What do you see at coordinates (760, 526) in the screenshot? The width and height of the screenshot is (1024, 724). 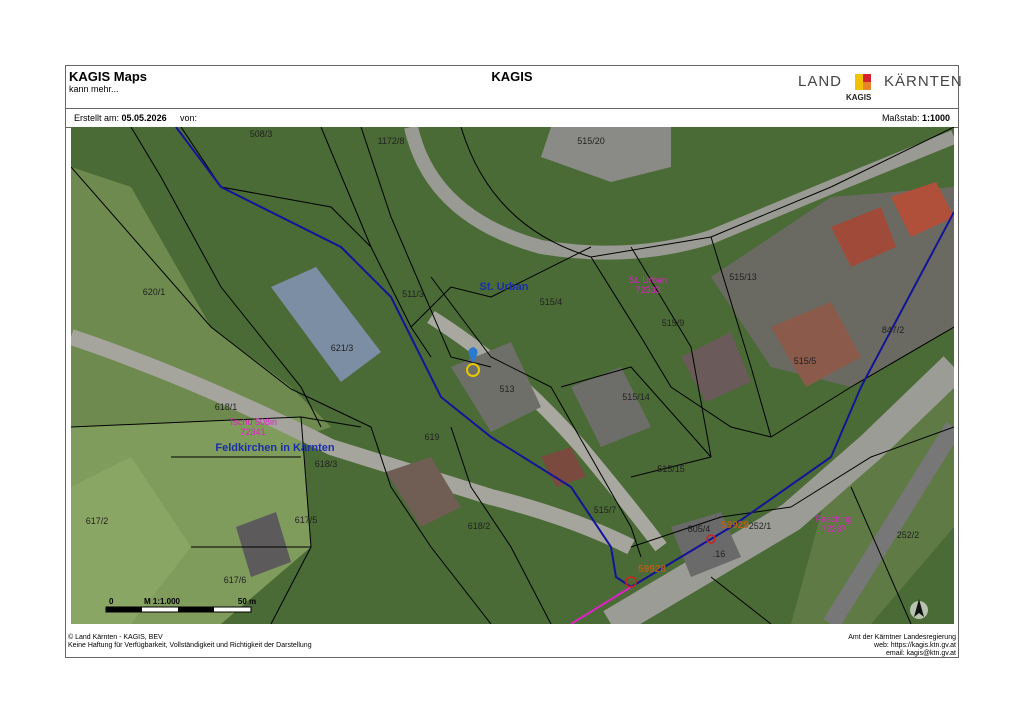 I see `parcel-label: 252/1` at bounding box center [760, 526].